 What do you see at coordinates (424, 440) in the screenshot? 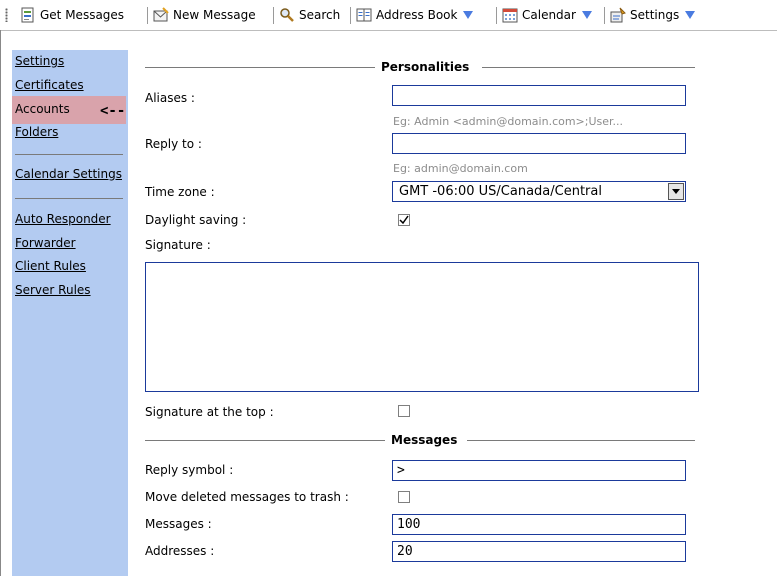
I see `messages-title: Messages` at bounding box center [424, 440].